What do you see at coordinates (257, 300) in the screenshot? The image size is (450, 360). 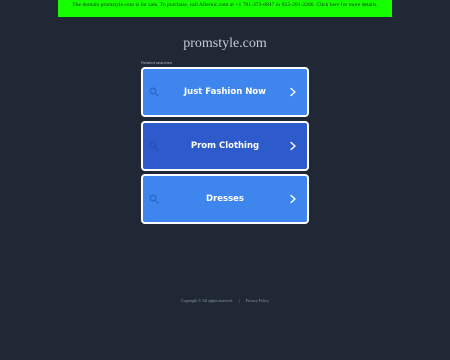 I see `privacy-policy-link: Privacy Policy` at bounding box center [257, 300].